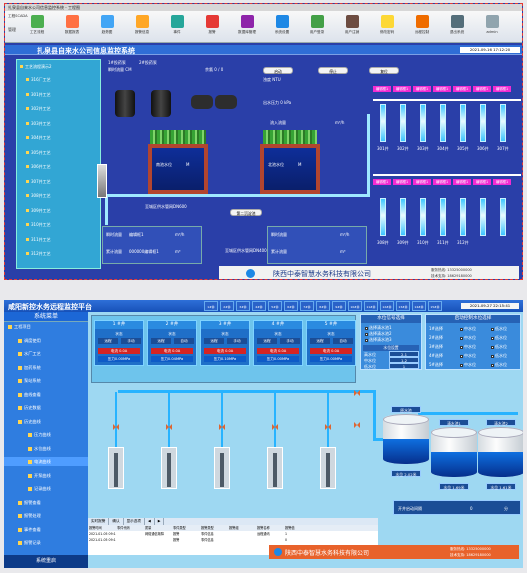  Describe the element at coordinates (259, 306) in the screenshot. I see `nav-well-button: 4#井` at that location.